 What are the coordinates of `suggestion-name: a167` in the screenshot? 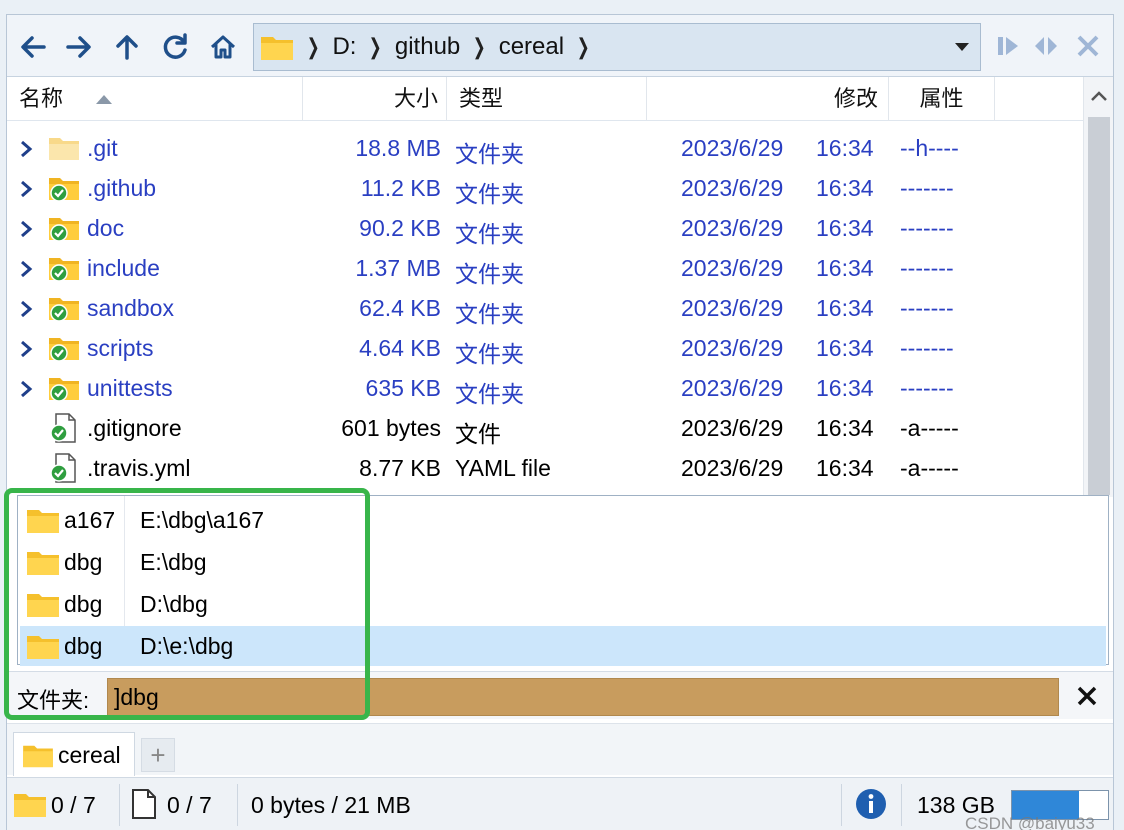 It's located at (90, 520).